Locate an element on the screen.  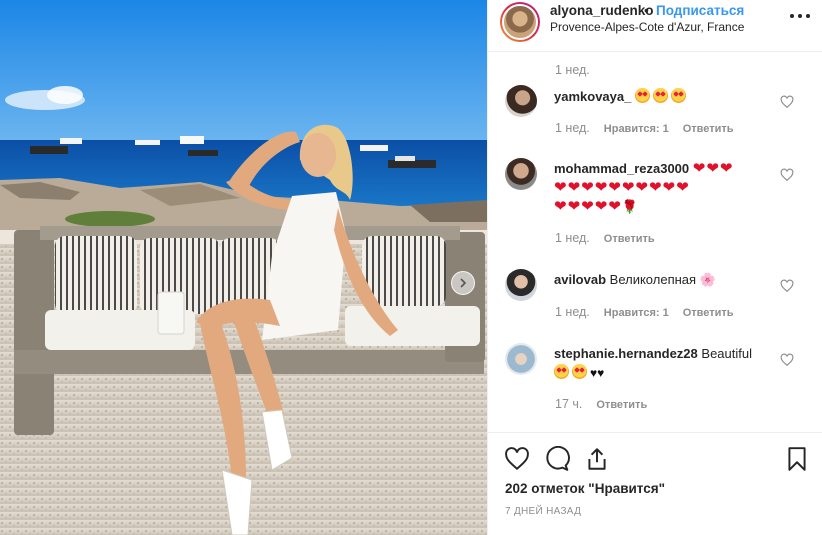
next-photo-button is located at coordinates (463, 283).